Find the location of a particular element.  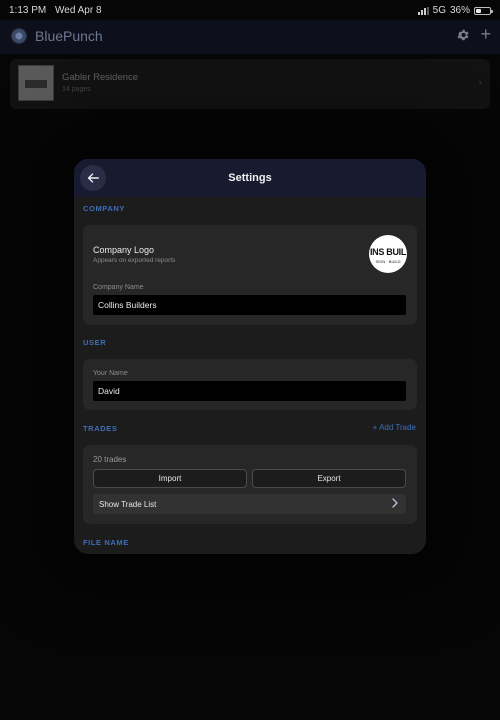

status-bar: 1:13 PM Wed Apr 8 5G 36% is located at coordinates (250, 10).